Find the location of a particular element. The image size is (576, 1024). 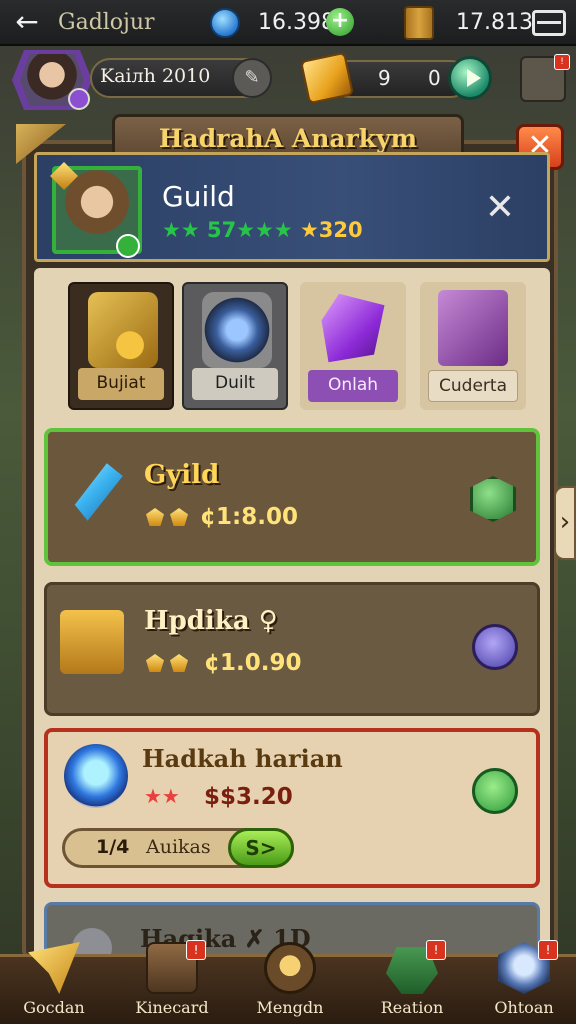

home-icon is located at coordinates (290, 968).